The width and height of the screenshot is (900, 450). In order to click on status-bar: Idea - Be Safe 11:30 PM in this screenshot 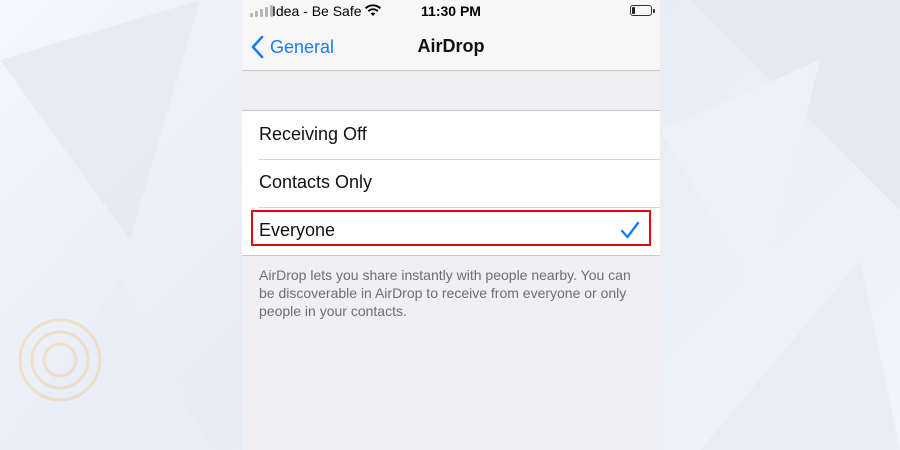, I will do `click(451, 12)`.